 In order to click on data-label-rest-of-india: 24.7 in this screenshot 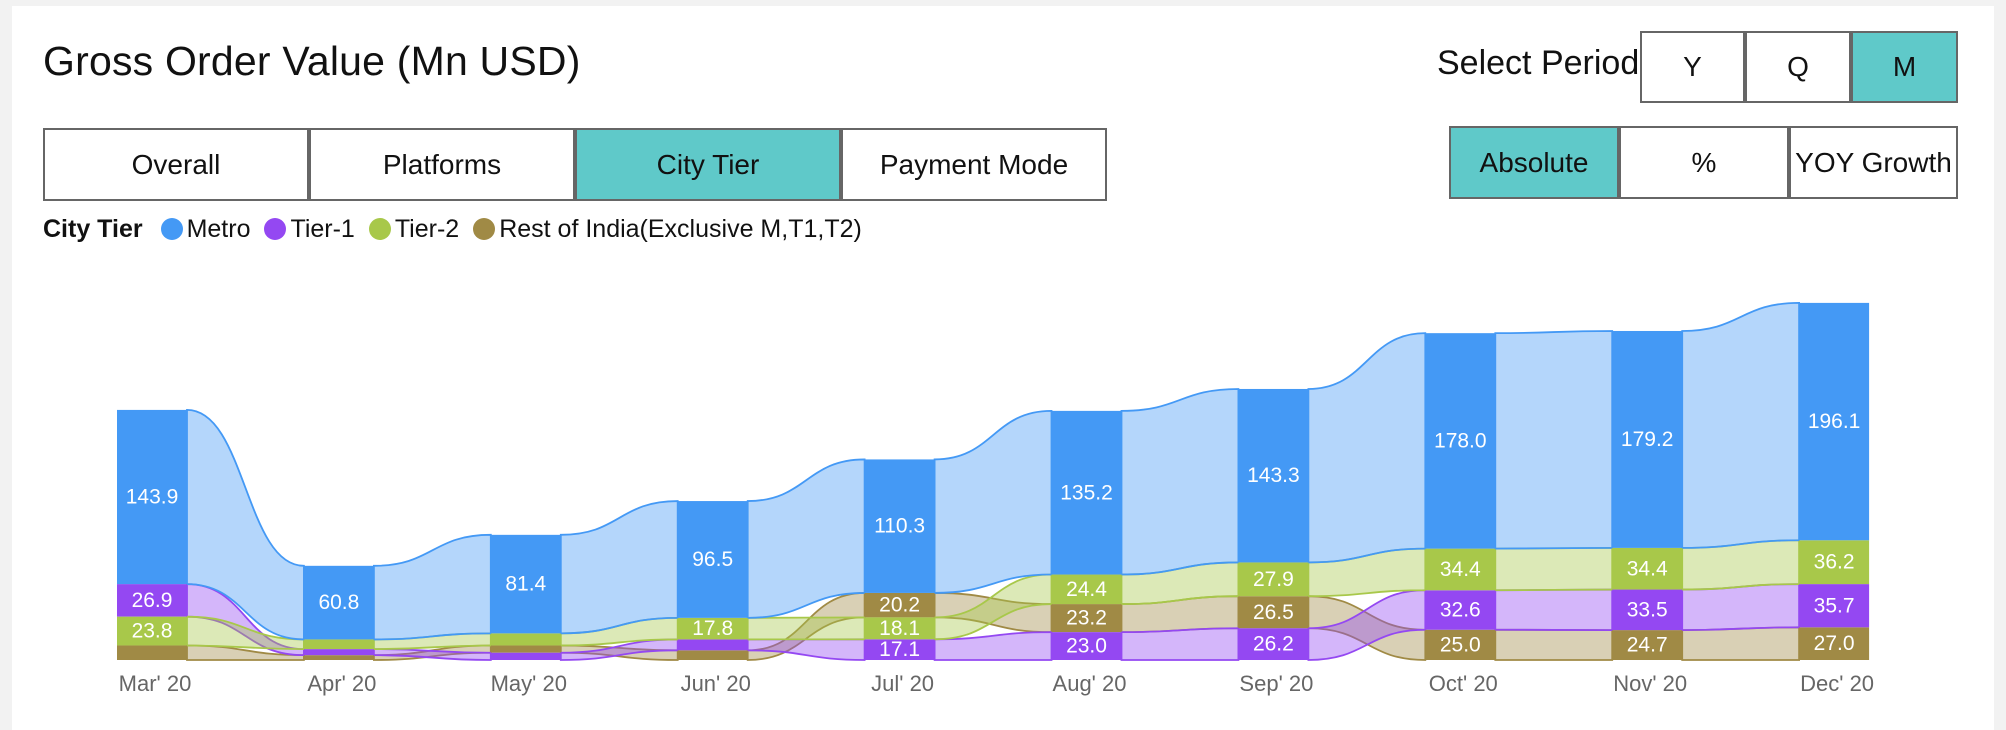, I will do `click(1647, 645)`.